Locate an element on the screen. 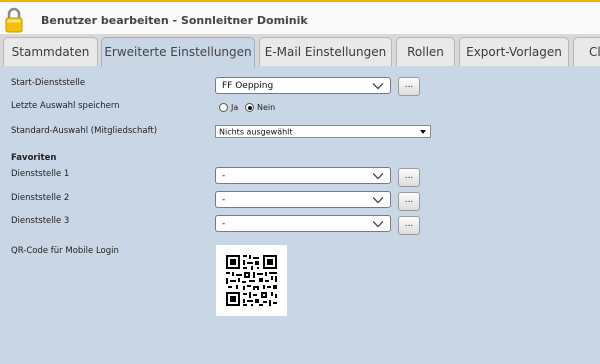  qr-code is located at coordinates (251, 280).